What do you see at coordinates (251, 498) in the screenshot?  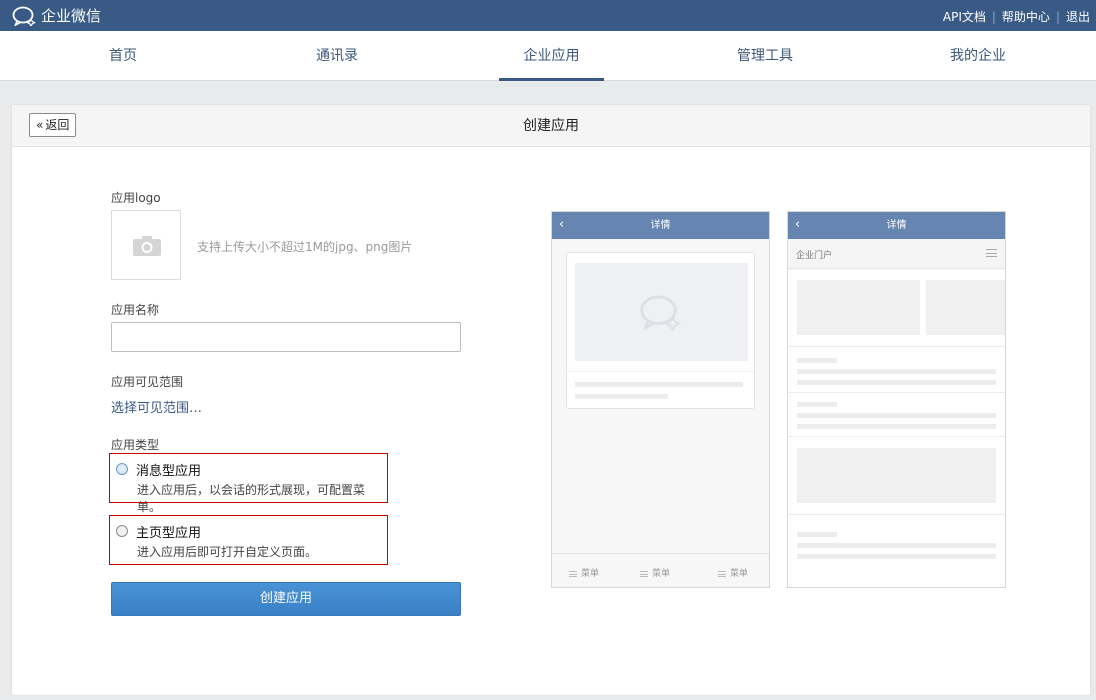 I see `message-app-desc: 进入应用后，以会话的形式展现，可配置菜单。` at bounding box center [251, 498].